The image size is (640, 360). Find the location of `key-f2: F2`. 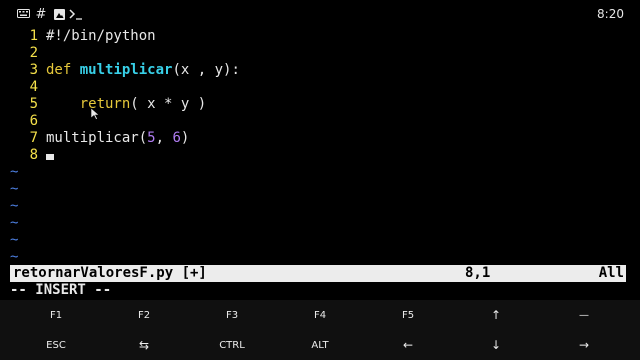

key-f2: F2 is located at coordinates (144, 315).